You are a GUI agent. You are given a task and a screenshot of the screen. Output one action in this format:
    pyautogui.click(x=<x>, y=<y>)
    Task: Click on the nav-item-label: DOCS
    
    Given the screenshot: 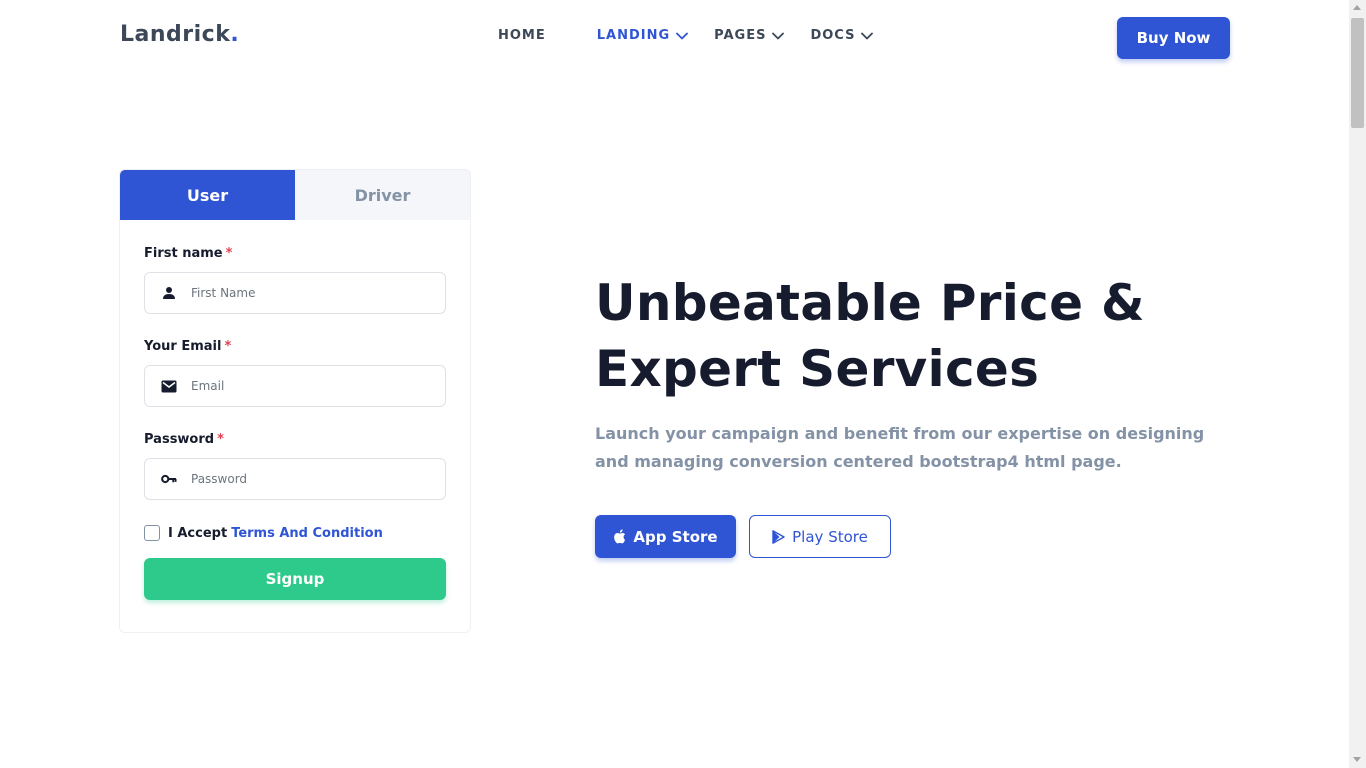 What is the action you would take?
    pyautogui.click(x=833, y=35)
    